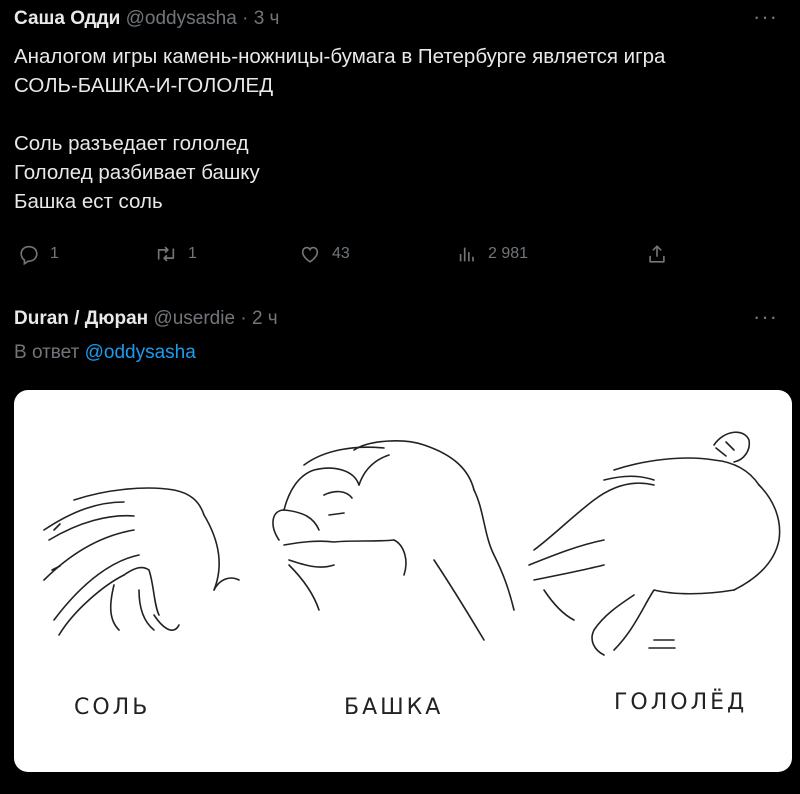  What do you see at coordinates (394, 707) in the screenshot?
I see `caption-head: БАШКА` at bounding box center [394, 707].